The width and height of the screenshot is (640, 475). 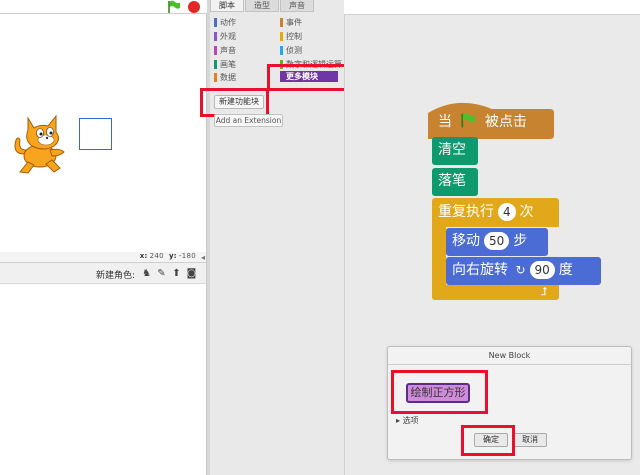 What do you see at coordinates (439, 392) in the screenshot?
I see `highlight-box-block-name` at bounding box center [439, 392].